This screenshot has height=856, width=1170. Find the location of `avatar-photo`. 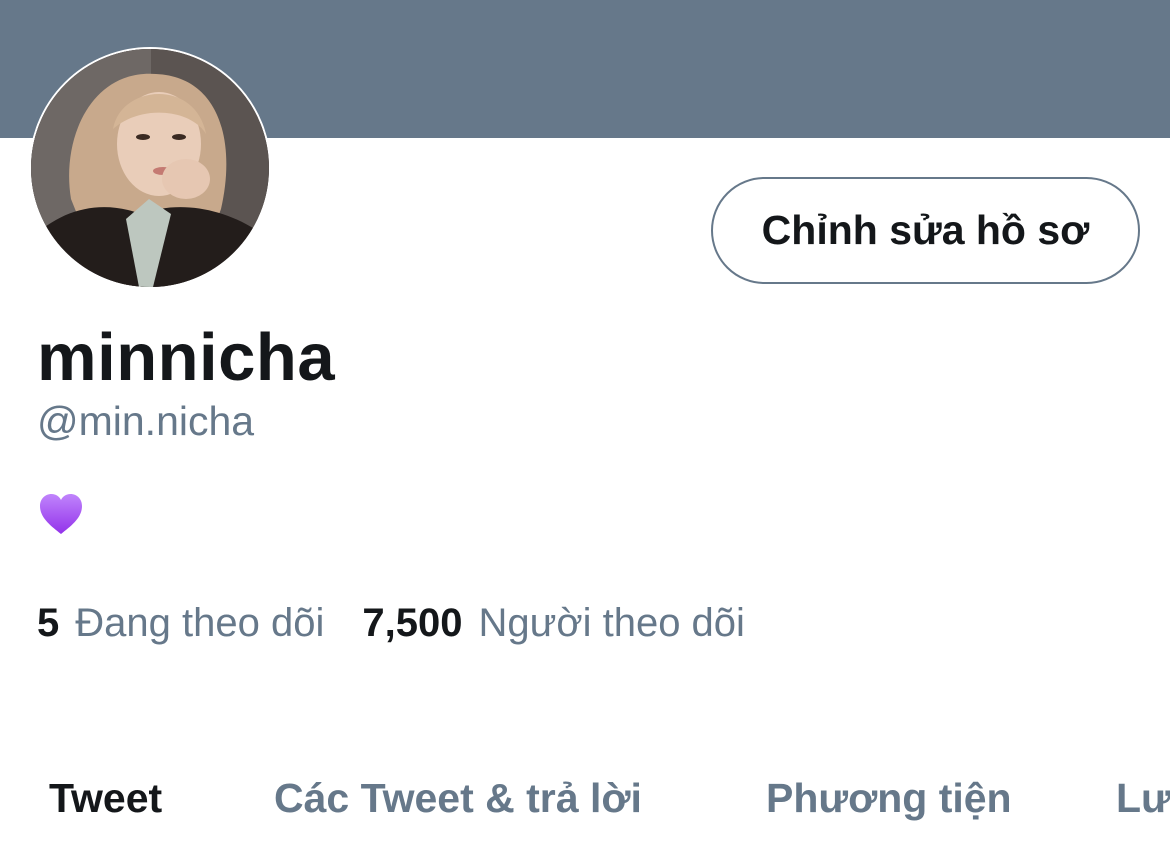

avatar-photo is located at coordinates (150, 168).